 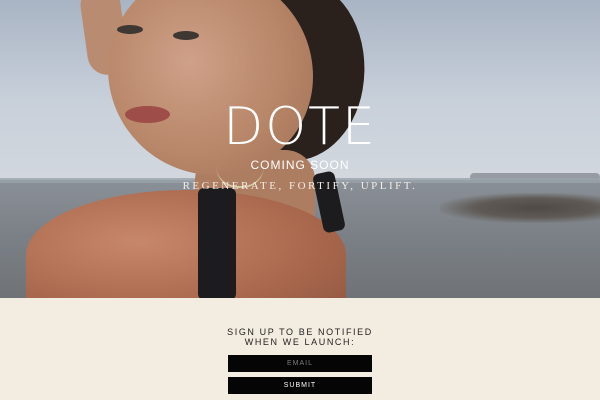 I want to click on email-input, so click(x=300, y=363).